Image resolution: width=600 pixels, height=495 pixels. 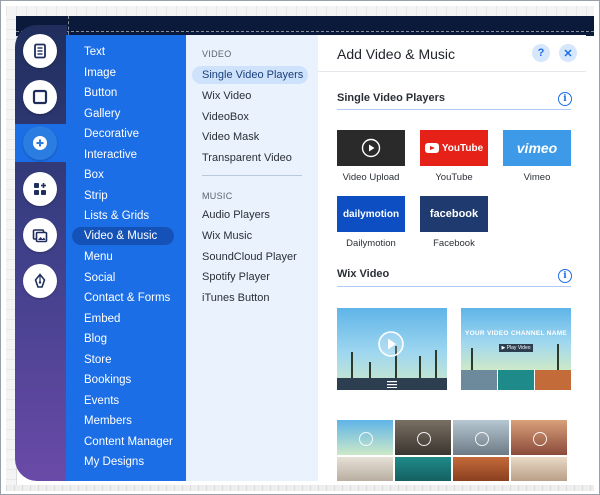 I want to click on media-icon, so click(x=40, y=236).